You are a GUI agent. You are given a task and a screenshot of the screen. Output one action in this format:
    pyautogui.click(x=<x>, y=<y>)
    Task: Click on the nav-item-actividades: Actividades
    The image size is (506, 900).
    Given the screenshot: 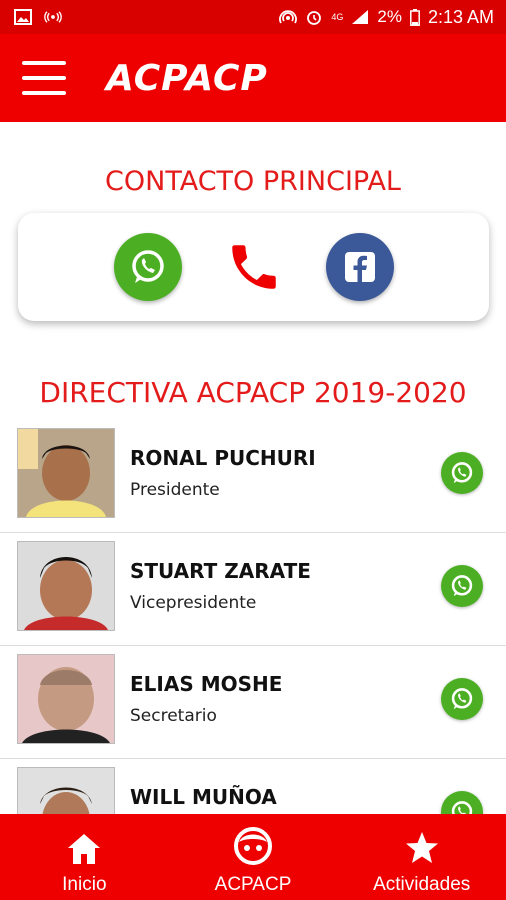 What is the action you would take?
    pyautogui.click(x=421, y=857)
    